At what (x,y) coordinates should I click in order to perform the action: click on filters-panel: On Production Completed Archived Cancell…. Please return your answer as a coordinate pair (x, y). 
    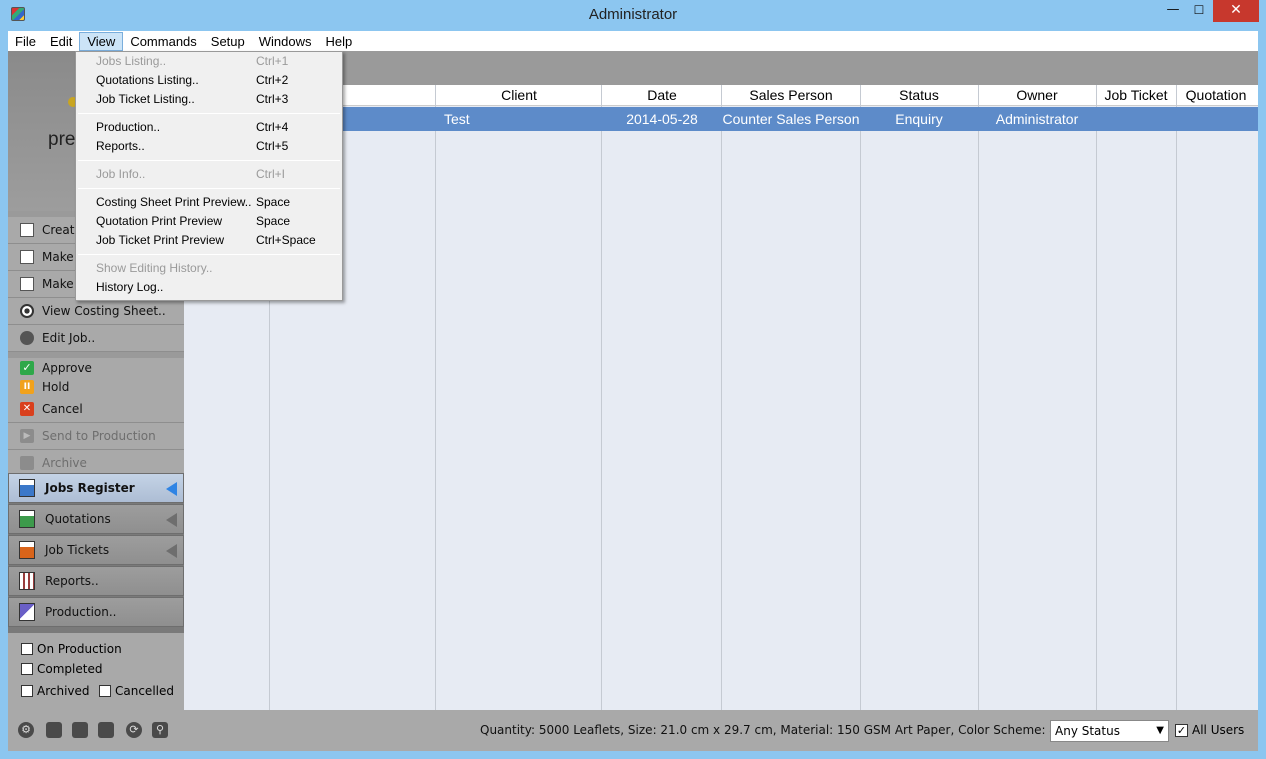
    Looking at the image, I should click on (96, 671).